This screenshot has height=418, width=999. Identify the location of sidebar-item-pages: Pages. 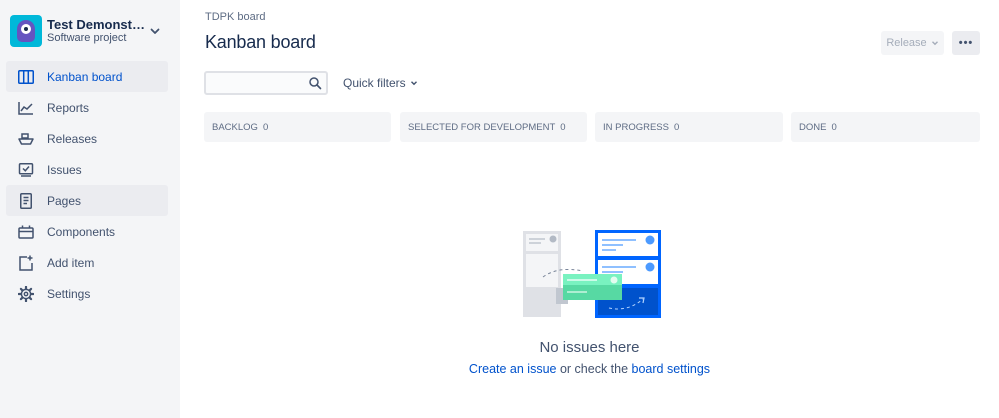
(87, 200).